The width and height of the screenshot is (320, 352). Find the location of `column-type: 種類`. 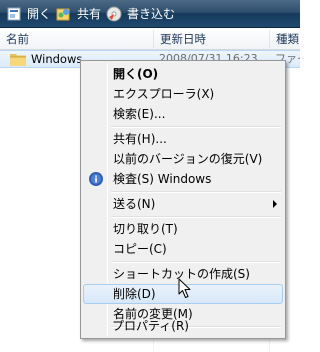

column-type: 種類 is located at coordinates (285, 39).